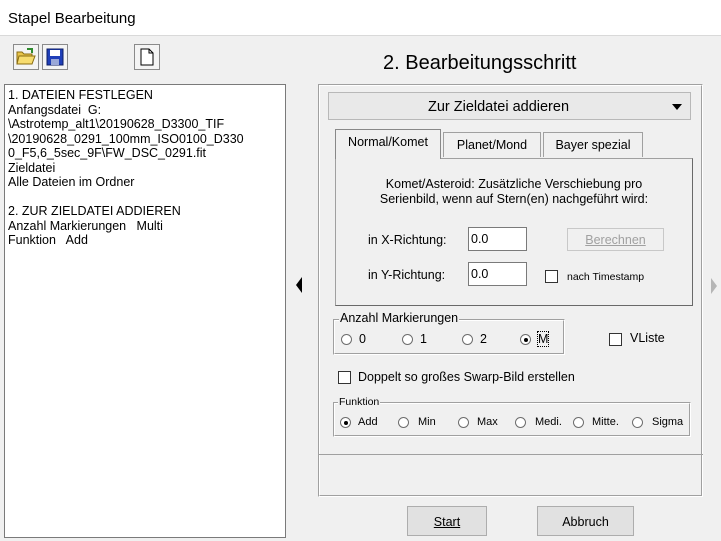 This screenshot has width=721, height=541. I want to click on x-direction-label: in X-Richtung:, so click(407, 240).